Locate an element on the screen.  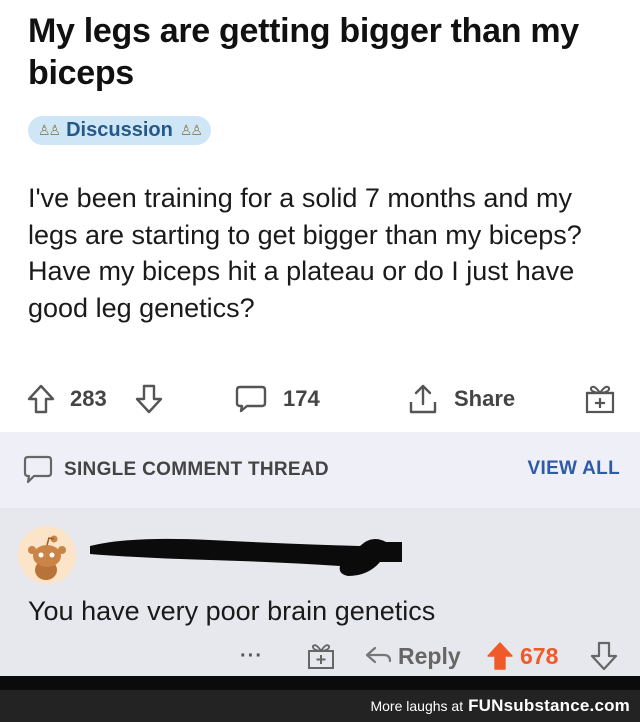
downvote-button is located at coordinates (149, 399).